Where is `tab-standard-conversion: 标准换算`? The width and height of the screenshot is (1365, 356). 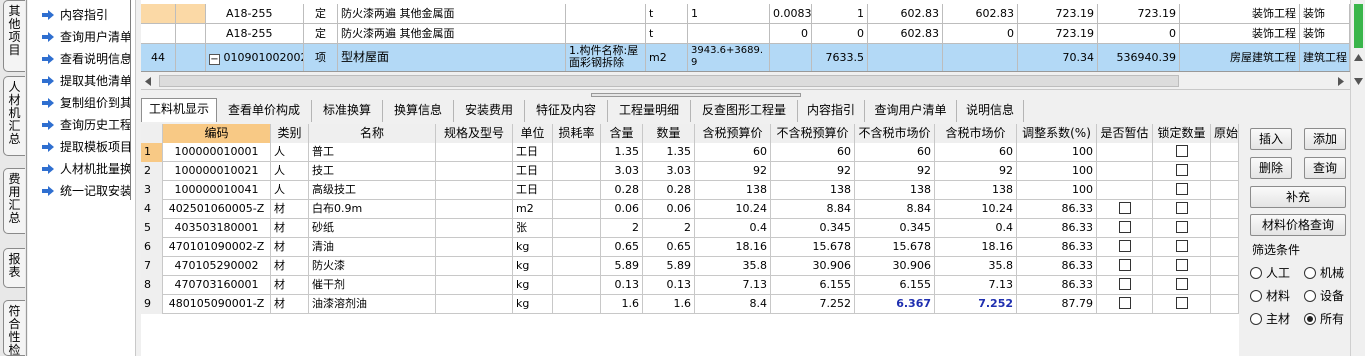
tab-standard-conversion: 标准换算 is located at coordinates (347, 111).